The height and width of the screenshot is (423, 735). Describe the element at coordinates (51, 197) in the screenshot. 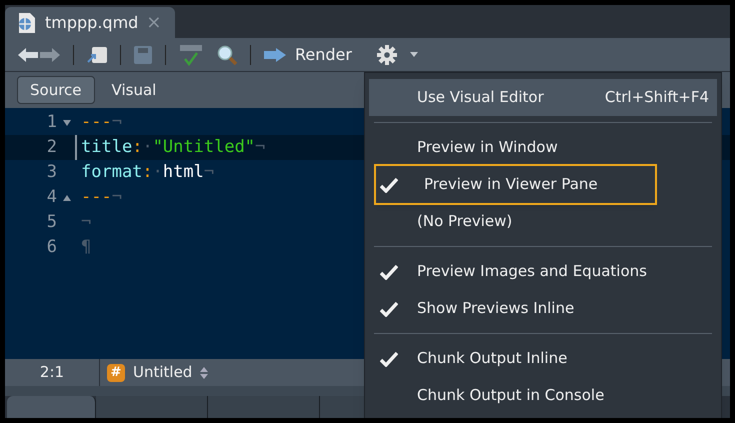

I see `line-number: 4` at that location.